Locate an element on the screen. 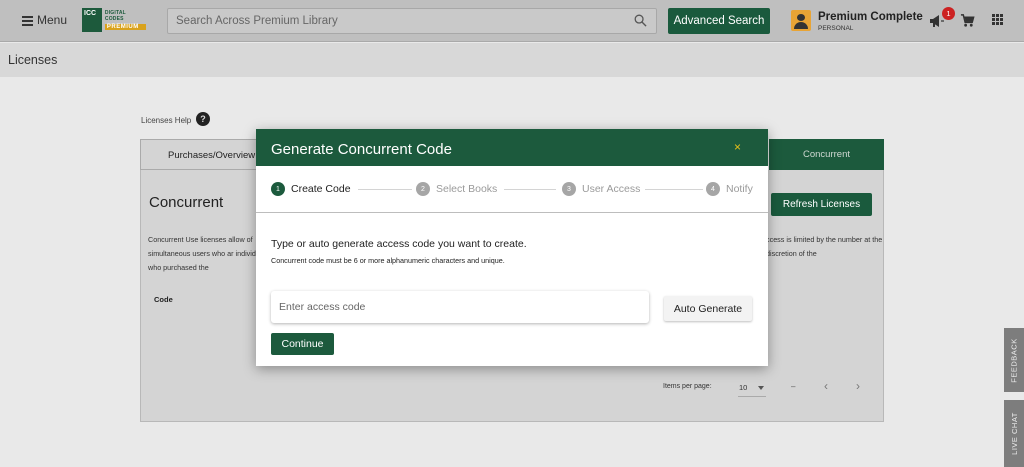 This screenshot has width=1024, height=467. auto-generate-button: Auto Generate is located at coordinates (708, 308).